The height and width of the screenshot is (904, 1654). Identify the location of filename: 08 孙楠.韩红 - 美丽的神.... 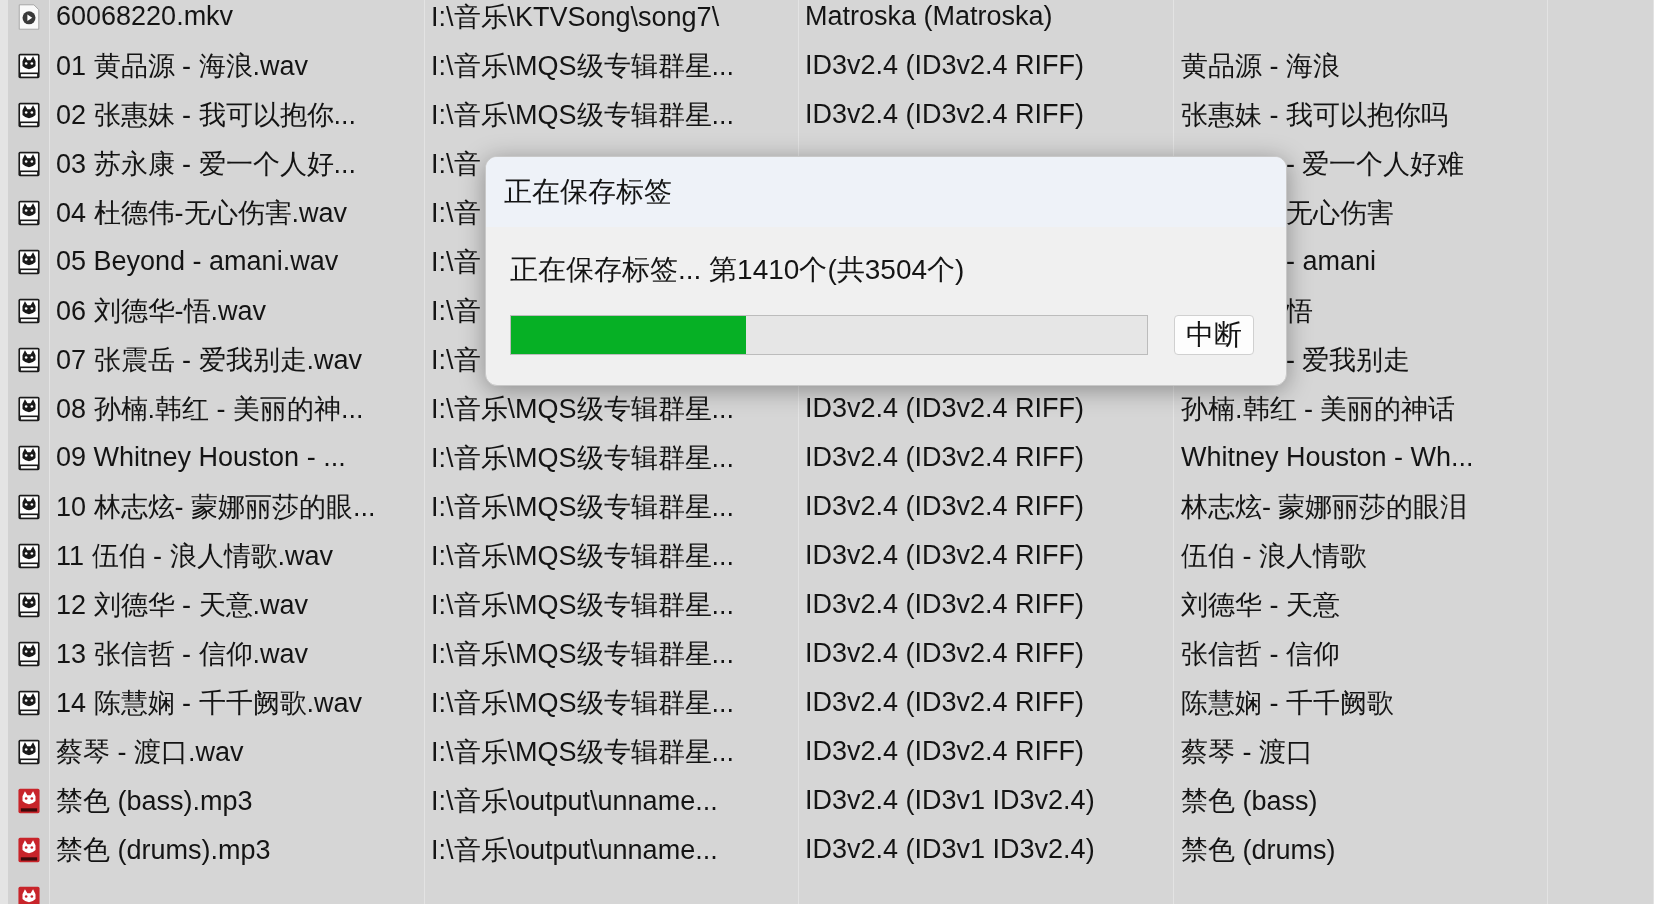
(210, 409).